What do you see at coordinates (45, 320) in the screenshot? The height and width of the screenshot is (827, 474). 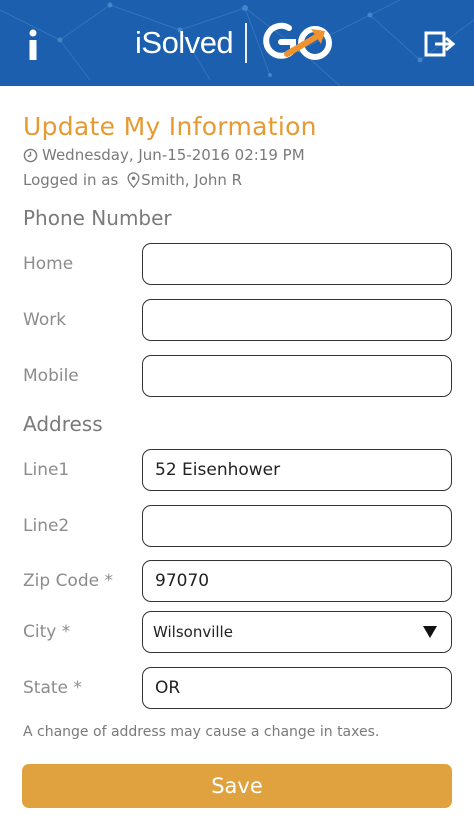 I see `work-label: Work` at bounding box center [45, 320].